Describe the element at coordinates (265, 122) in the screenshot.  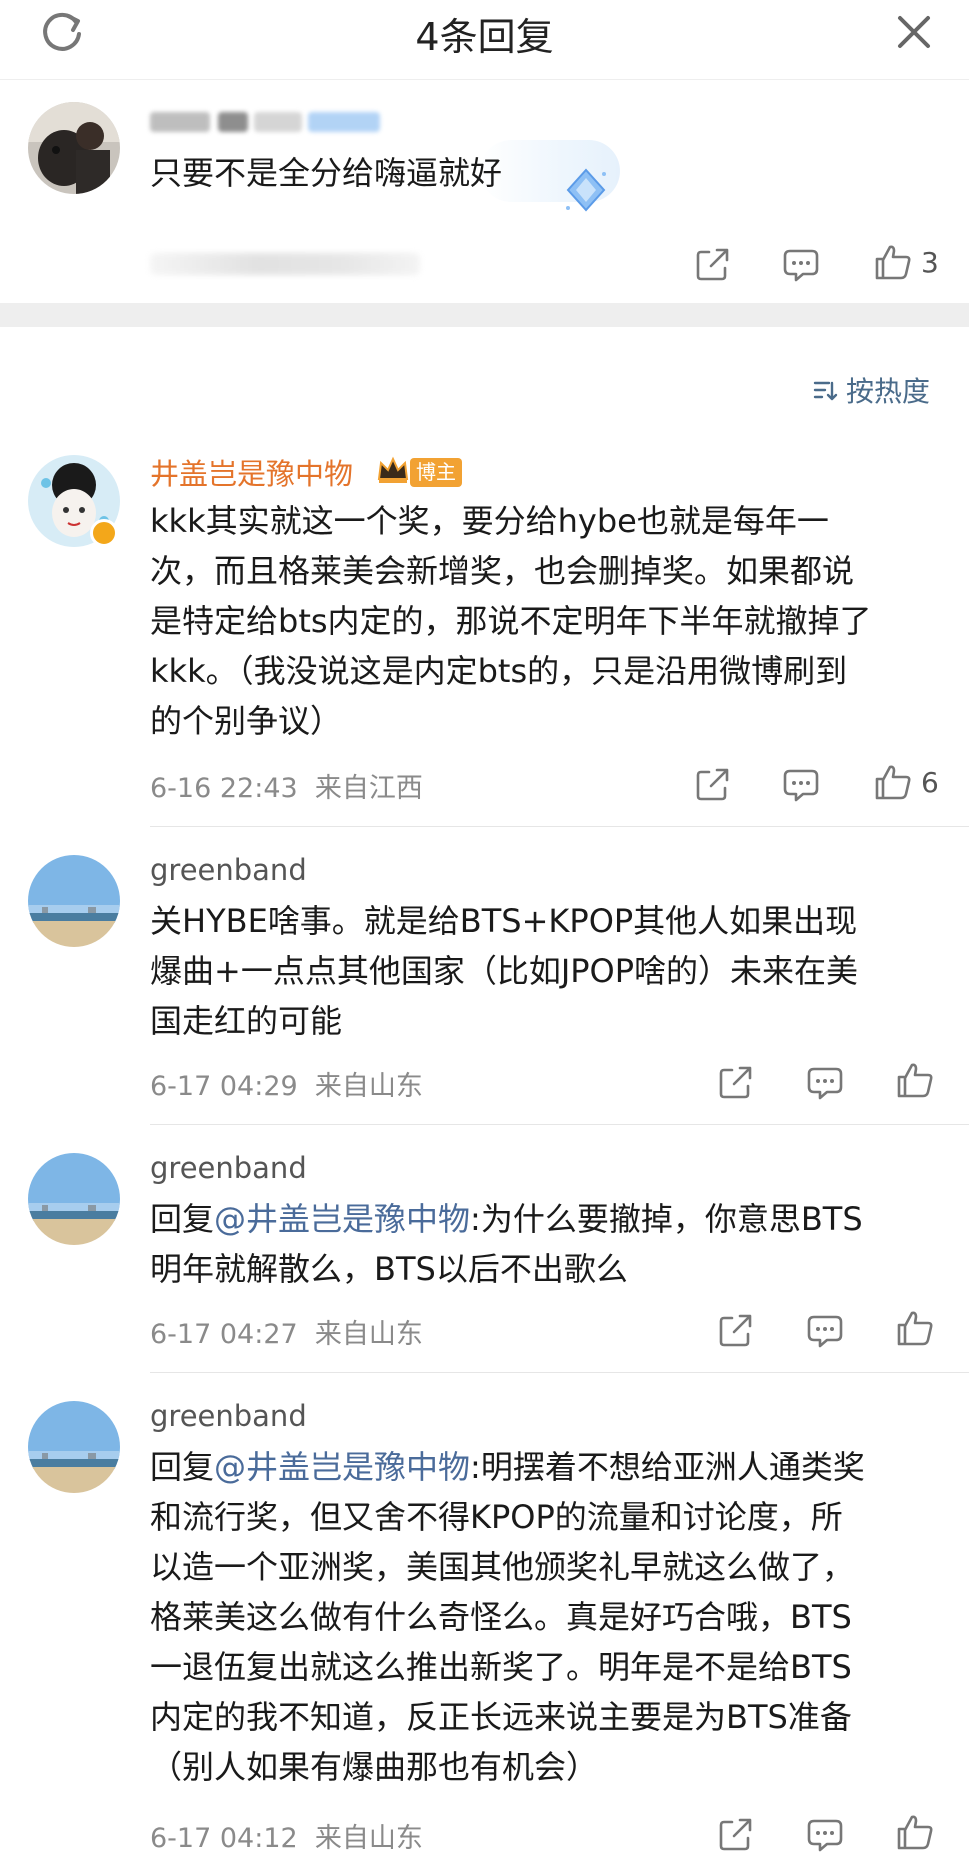
I see `blurred-username` at that location.